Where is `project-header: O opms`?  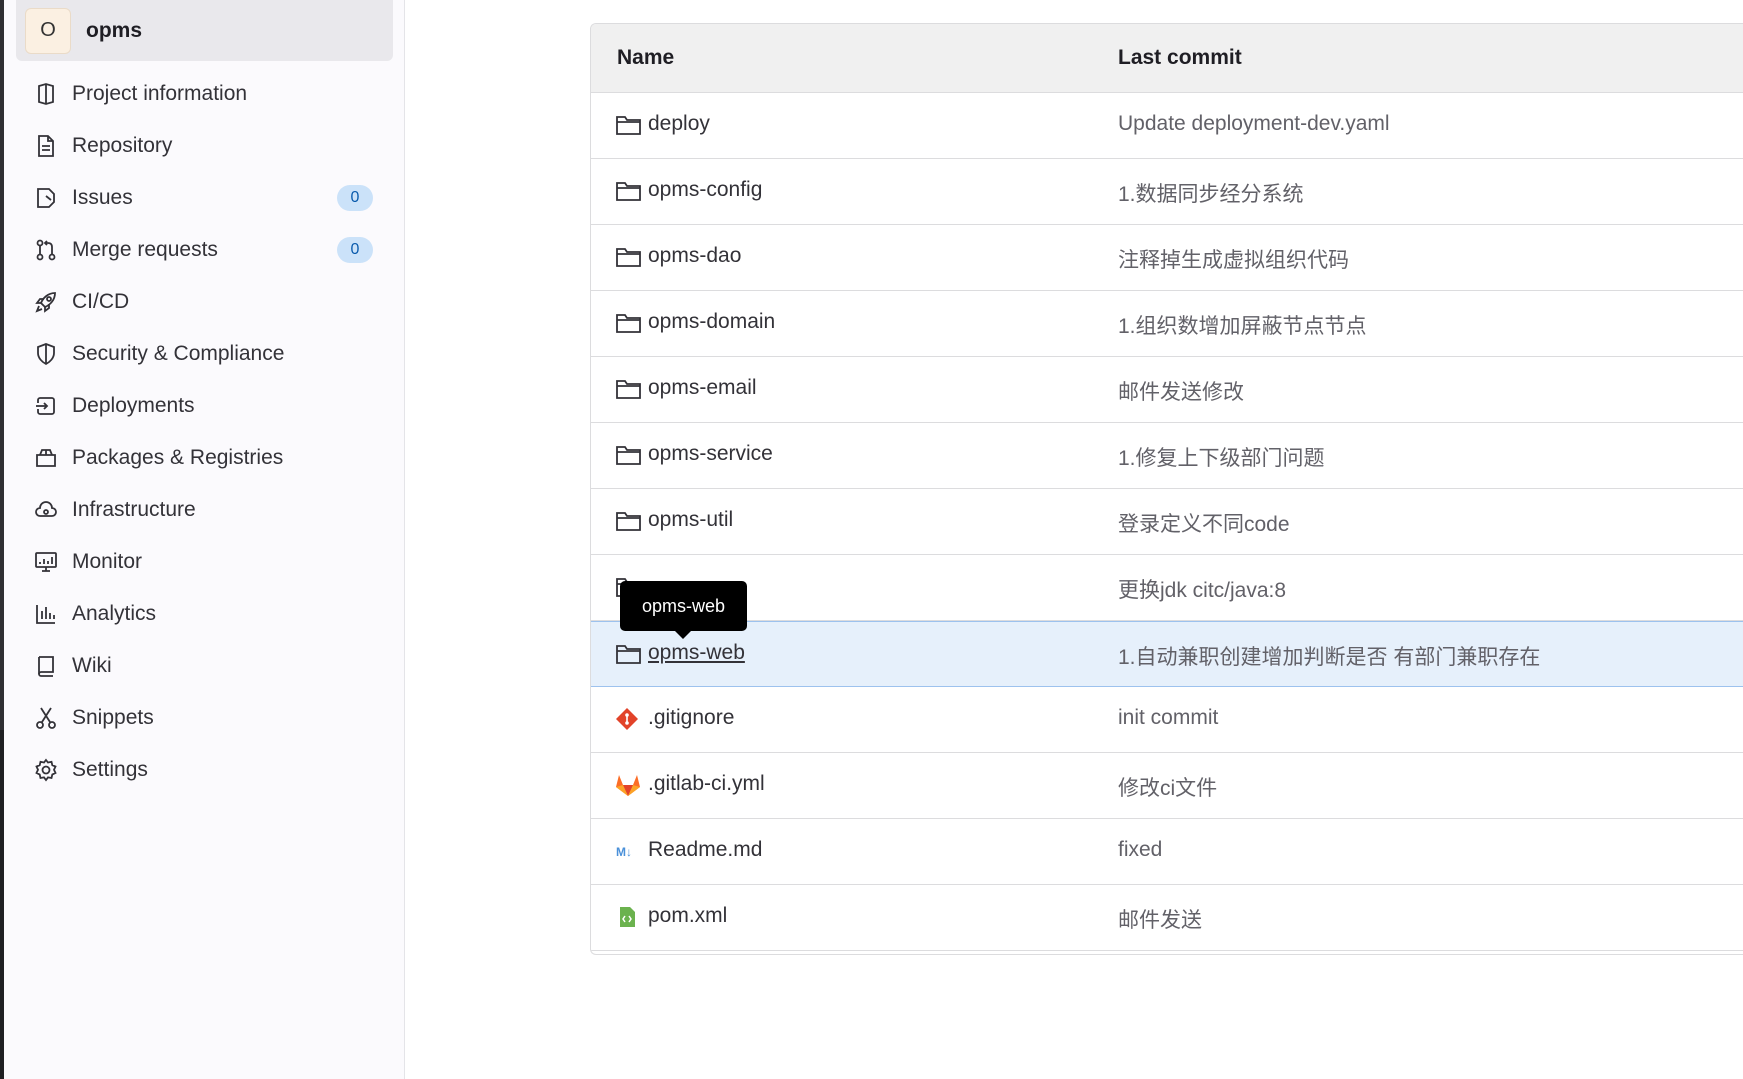 project-header: O opms is located at coordinates (204, 30).